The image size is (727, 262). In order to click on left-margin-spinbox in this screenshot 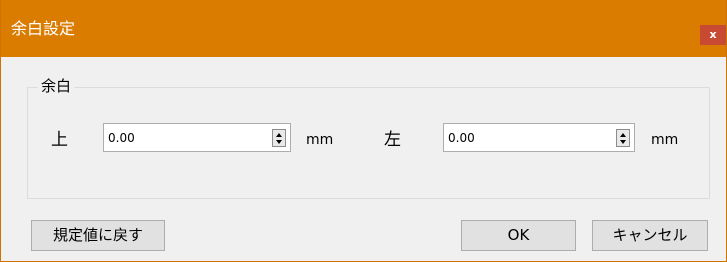, I will do `click(539, 137)`.